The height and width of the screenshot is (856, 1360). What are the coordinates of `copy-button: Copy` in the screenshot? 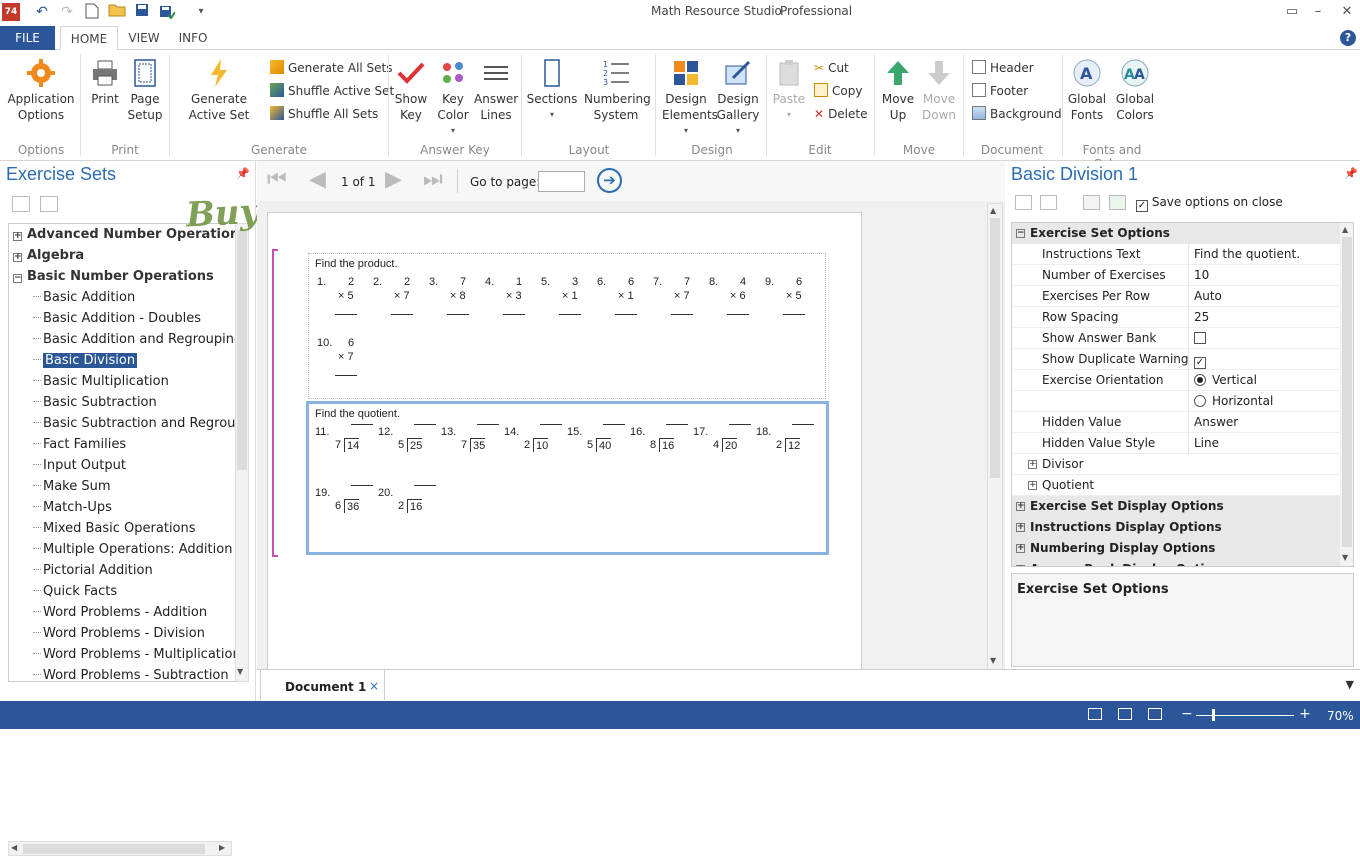 It's located at (838, 91).